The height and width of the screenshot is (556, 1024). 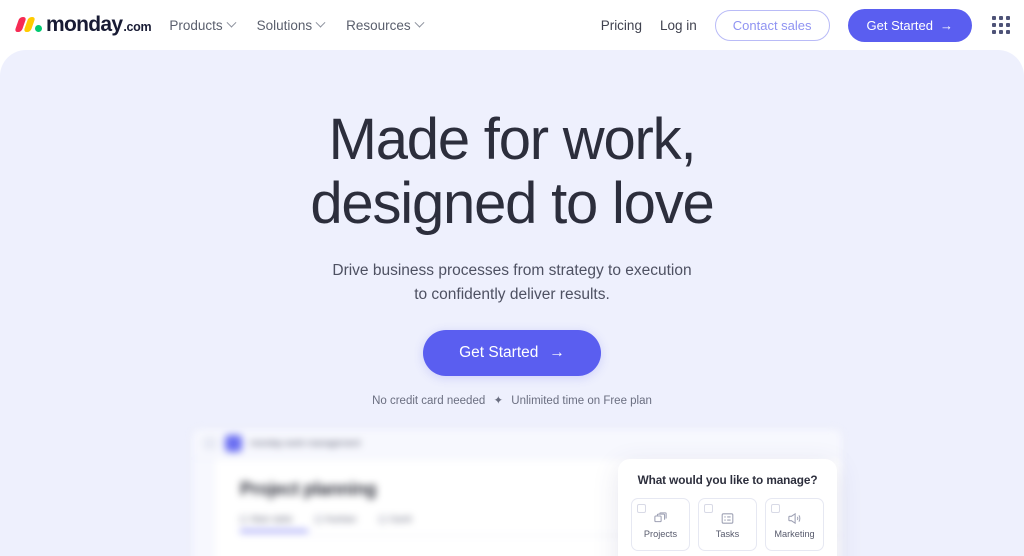 What do you see at coordinates (708, 508) in the screenshot?
I see `checkbox-tasks` at bounding box center [708, 508].